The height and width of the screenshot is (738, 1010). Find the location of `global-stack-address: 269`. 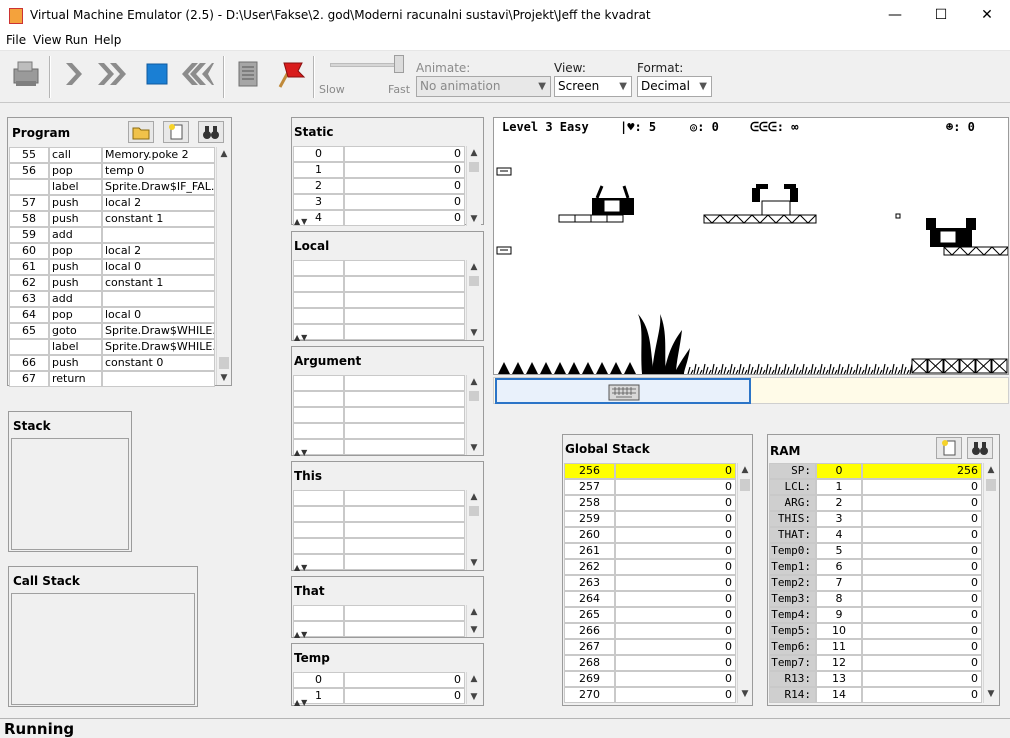

global-stack-address: 269 is located at coordinates (589, 679).